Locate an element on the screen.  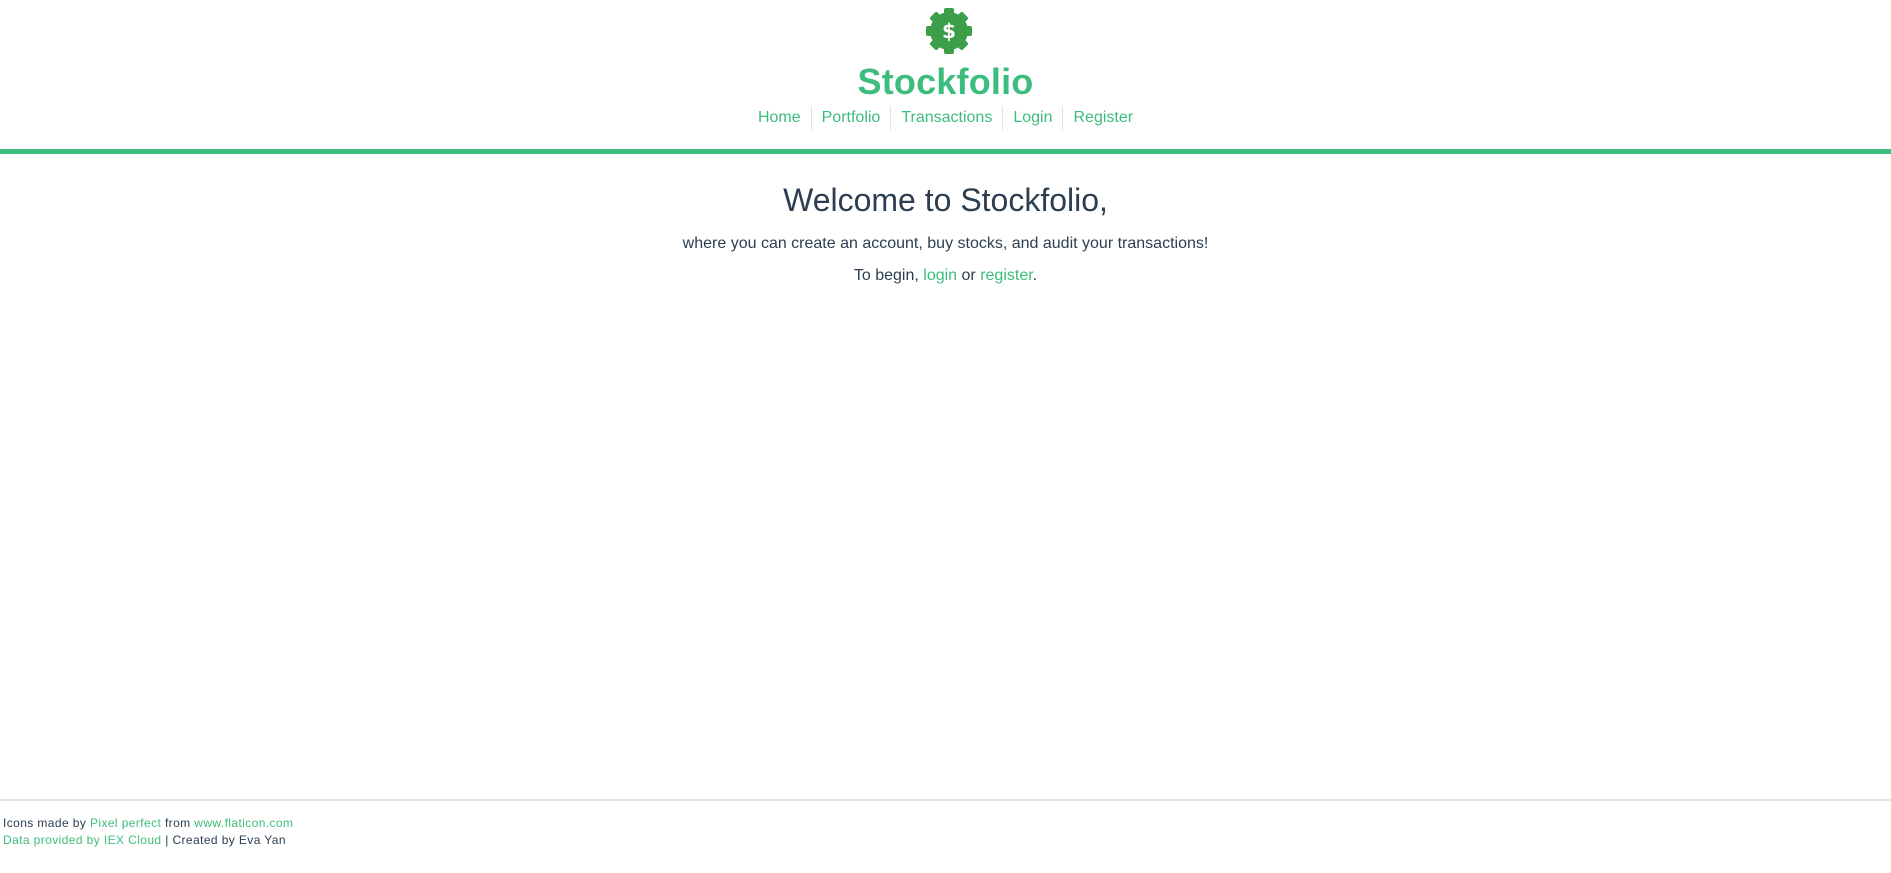
begin-text: To begin, login or register. is located at coordinates (945, 276).